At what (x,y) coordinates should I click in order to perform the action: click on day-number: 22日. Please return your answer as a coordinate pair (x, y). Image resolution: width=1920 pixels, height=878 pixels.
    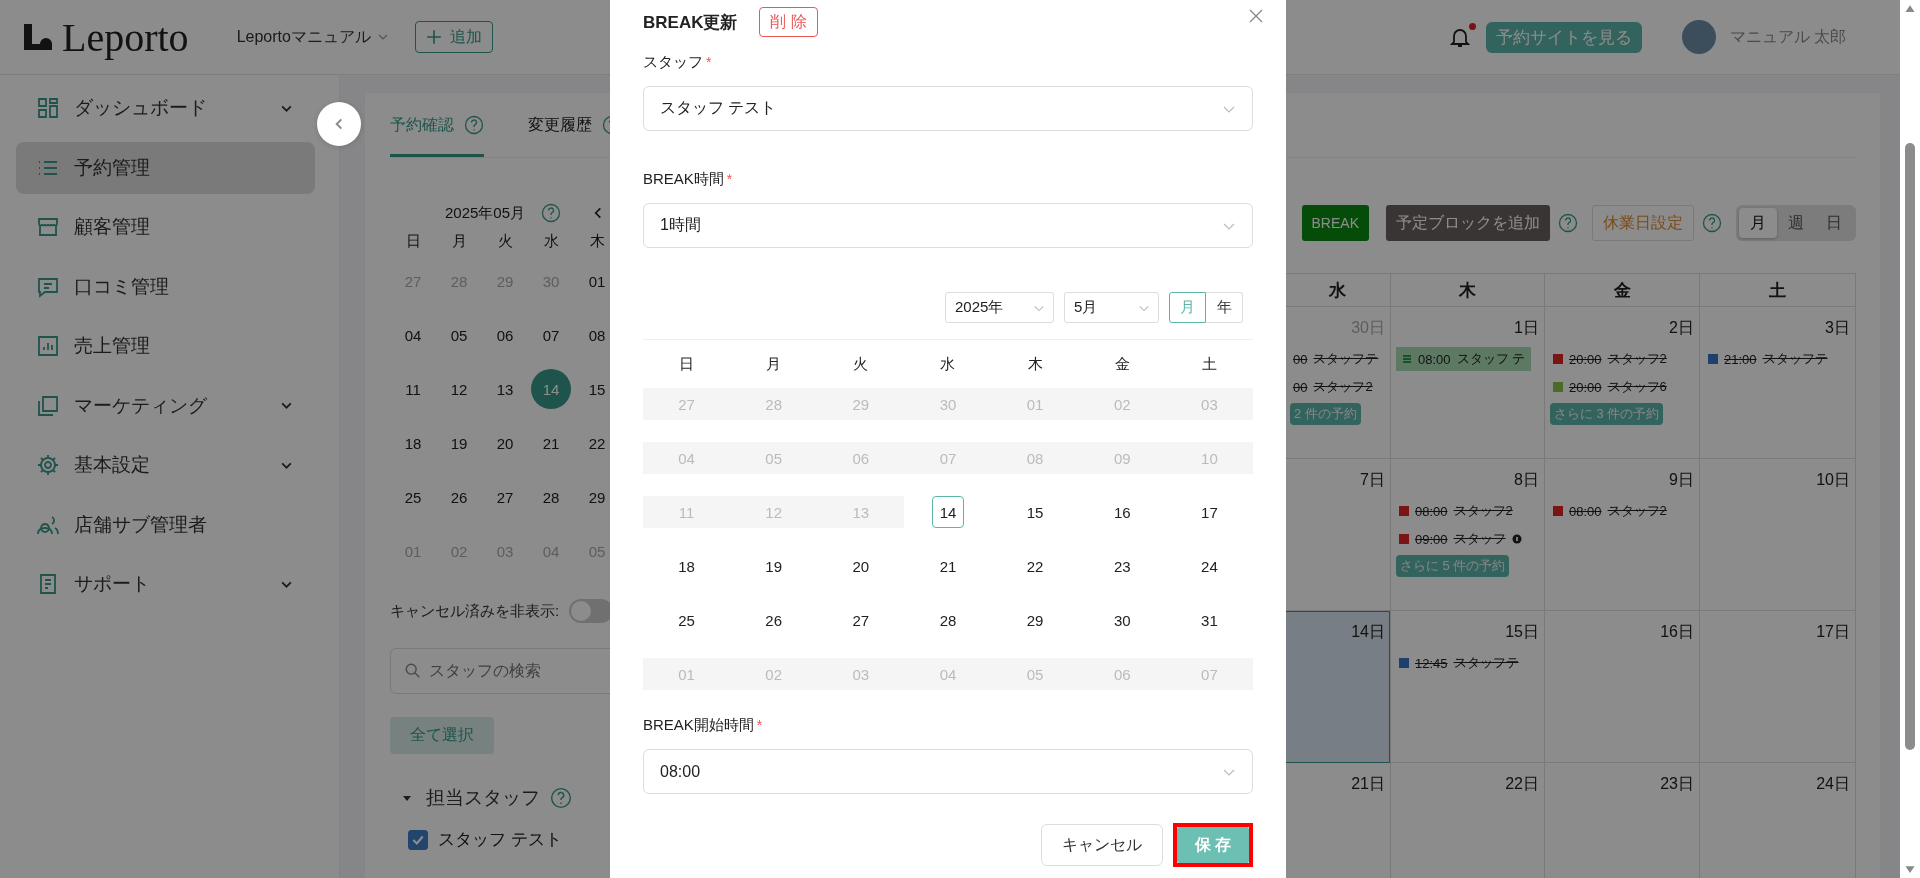
    Looking at the image, I should click on (1522, 783).